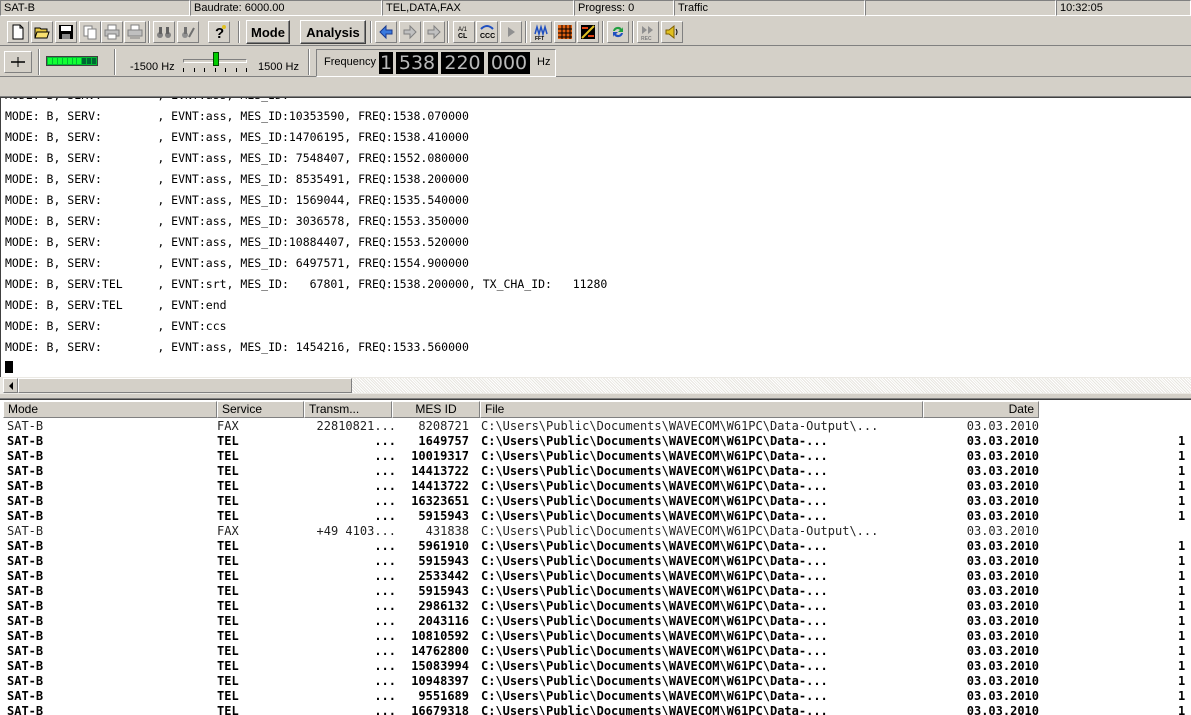  What do you see at coordinates (440, 456) in the screenshot?
I see `cell-mes: 10019317` at bounding box center [440, 456].